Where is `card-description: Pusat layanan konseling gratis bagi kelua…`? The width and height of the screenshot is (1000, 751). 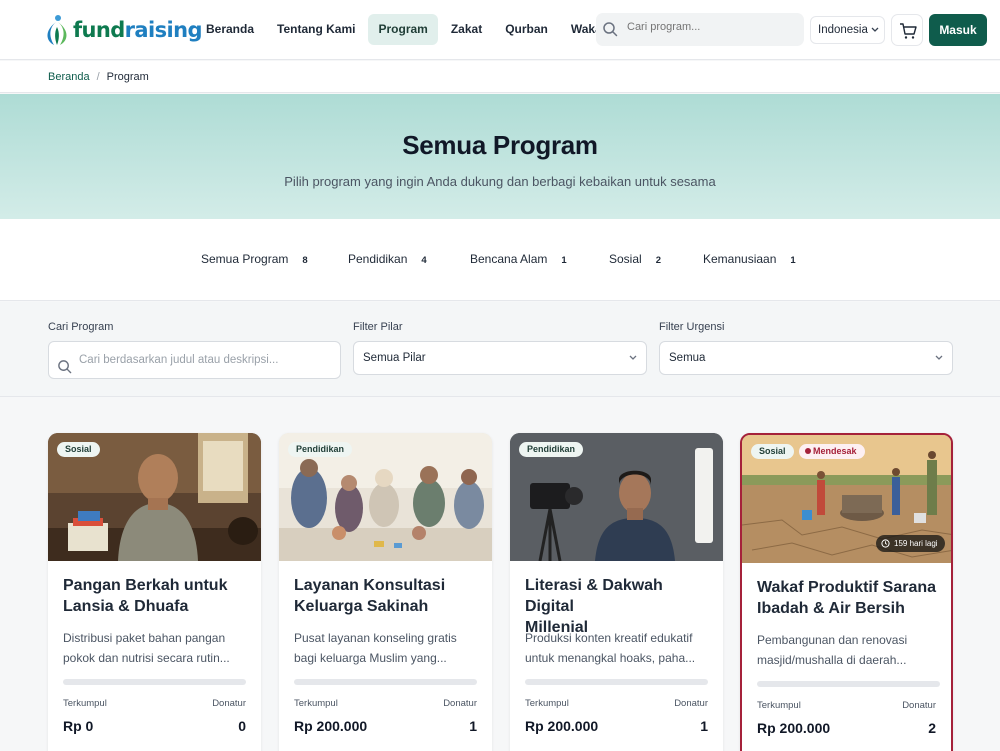
card-description: Pusat layanan konseling gratis bagi kelua… is located at coordinates (375, 648).